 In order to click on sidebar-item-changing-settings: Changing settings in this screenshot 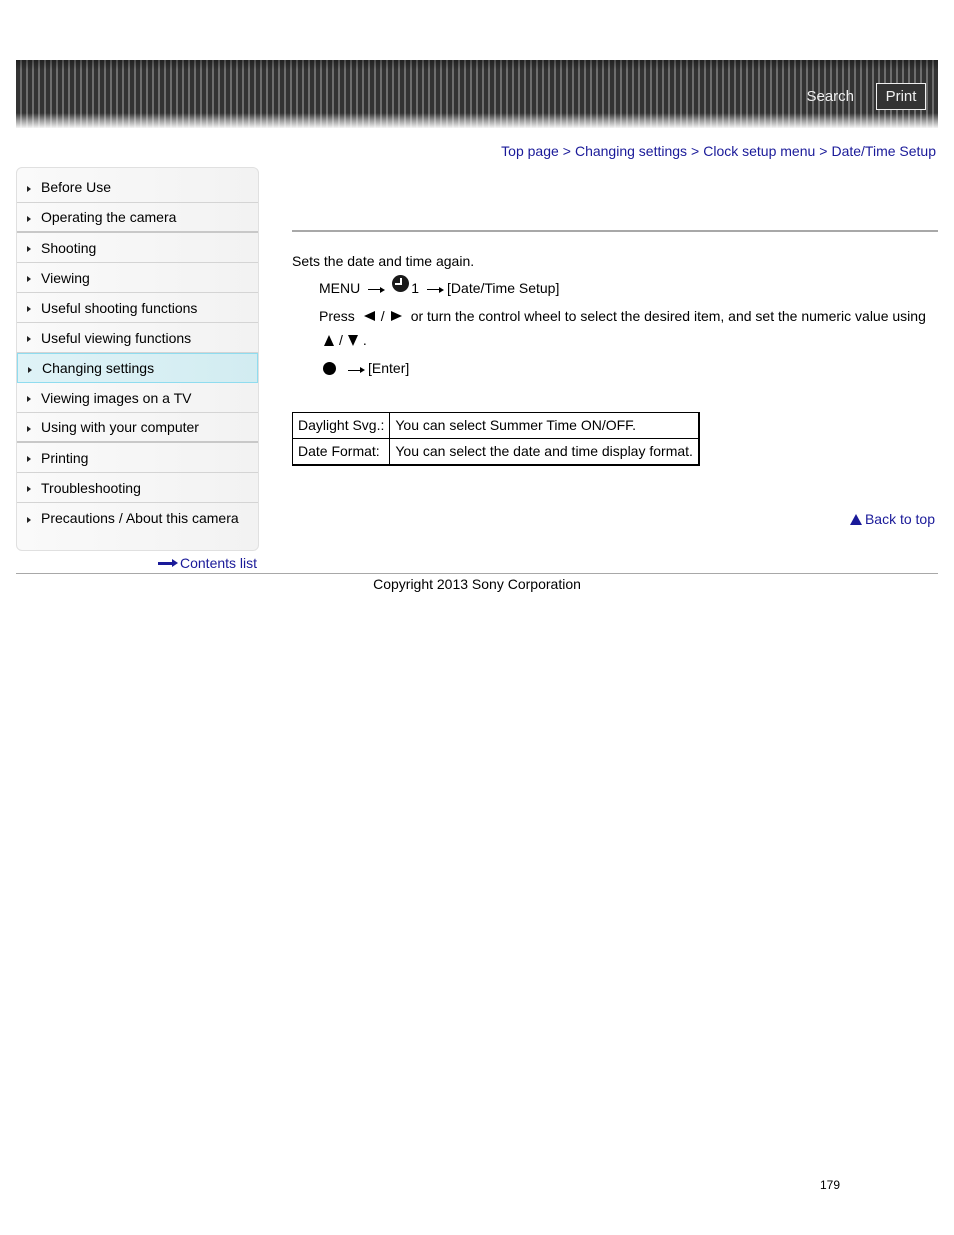, I will do `click(137, 368)`.